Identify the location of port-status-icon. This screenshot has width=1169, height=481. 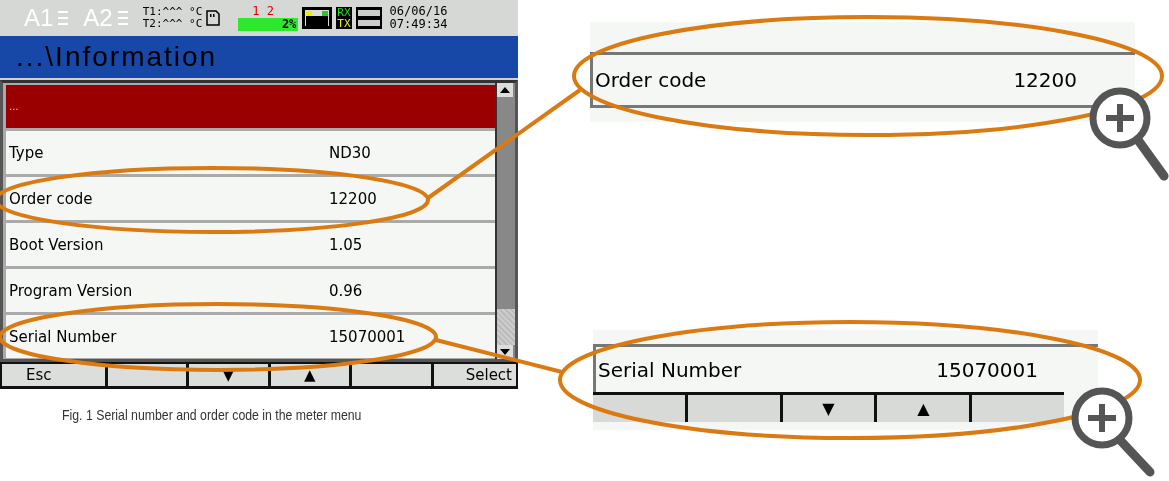
(368, 18).